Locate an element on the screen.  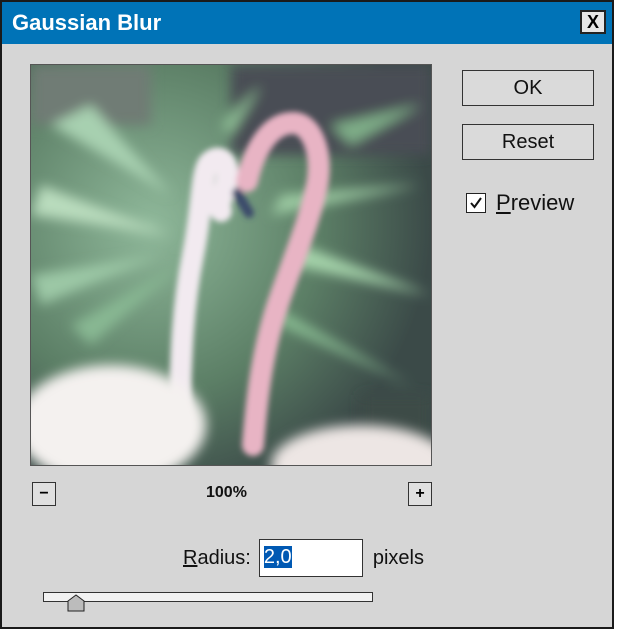
checkmark-icon is located at coordinates (476, 203).